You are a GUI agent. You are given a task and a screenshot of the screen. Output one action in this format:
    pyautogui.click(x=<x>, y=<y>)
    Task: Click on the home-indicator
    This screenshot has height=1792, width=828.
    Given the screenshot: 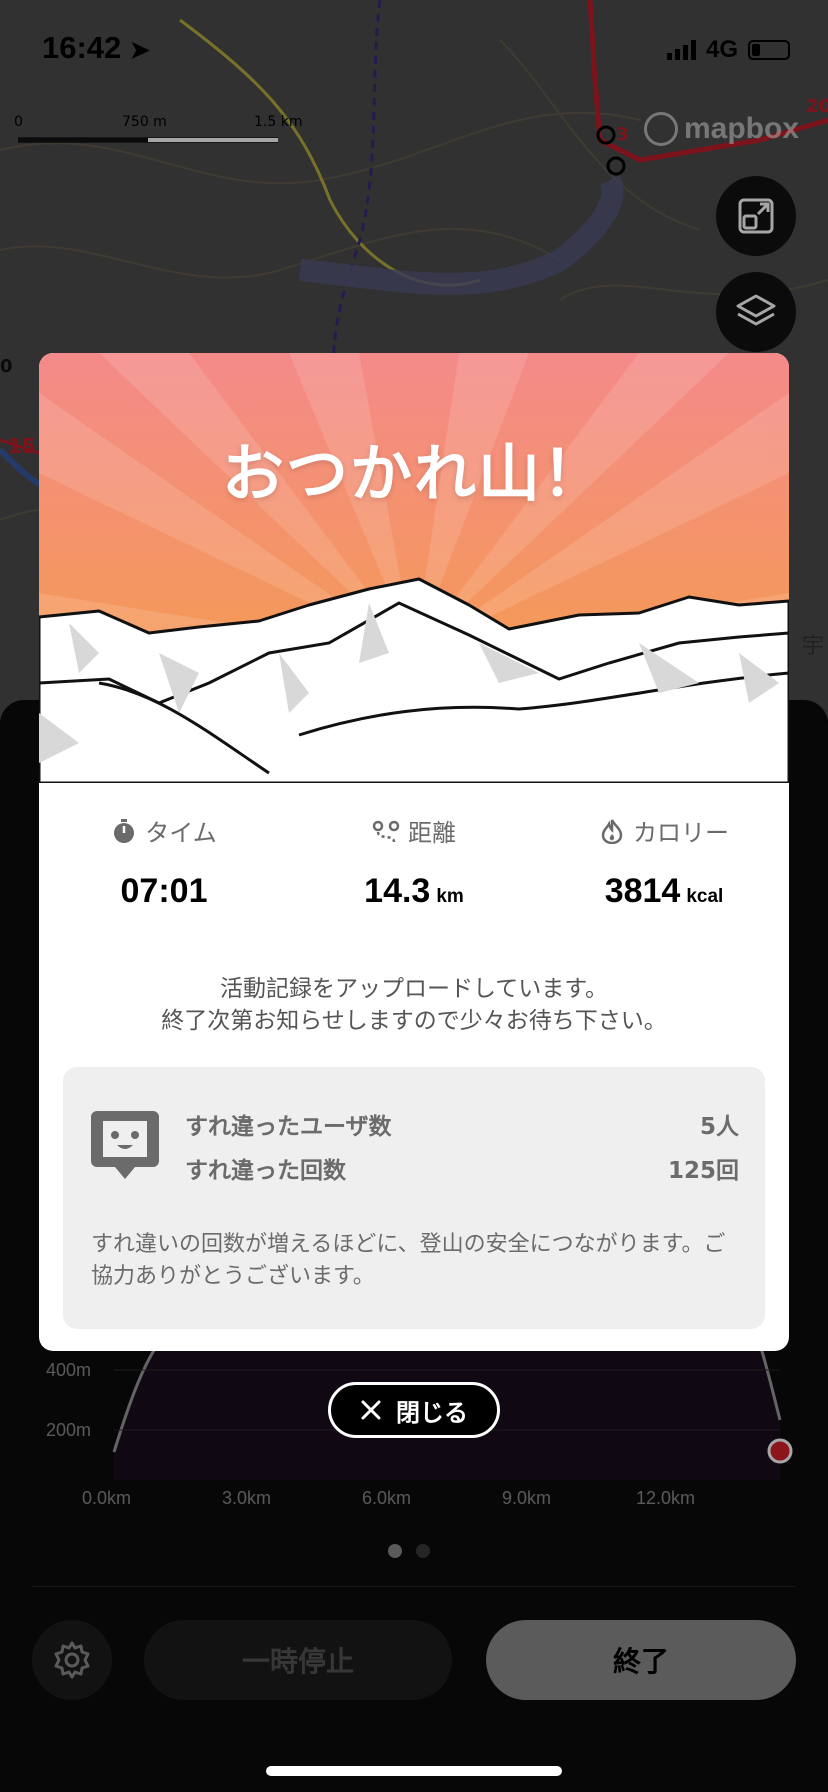 What is the action you would take?
    pyautogui.click(x=414, y=1771)
    